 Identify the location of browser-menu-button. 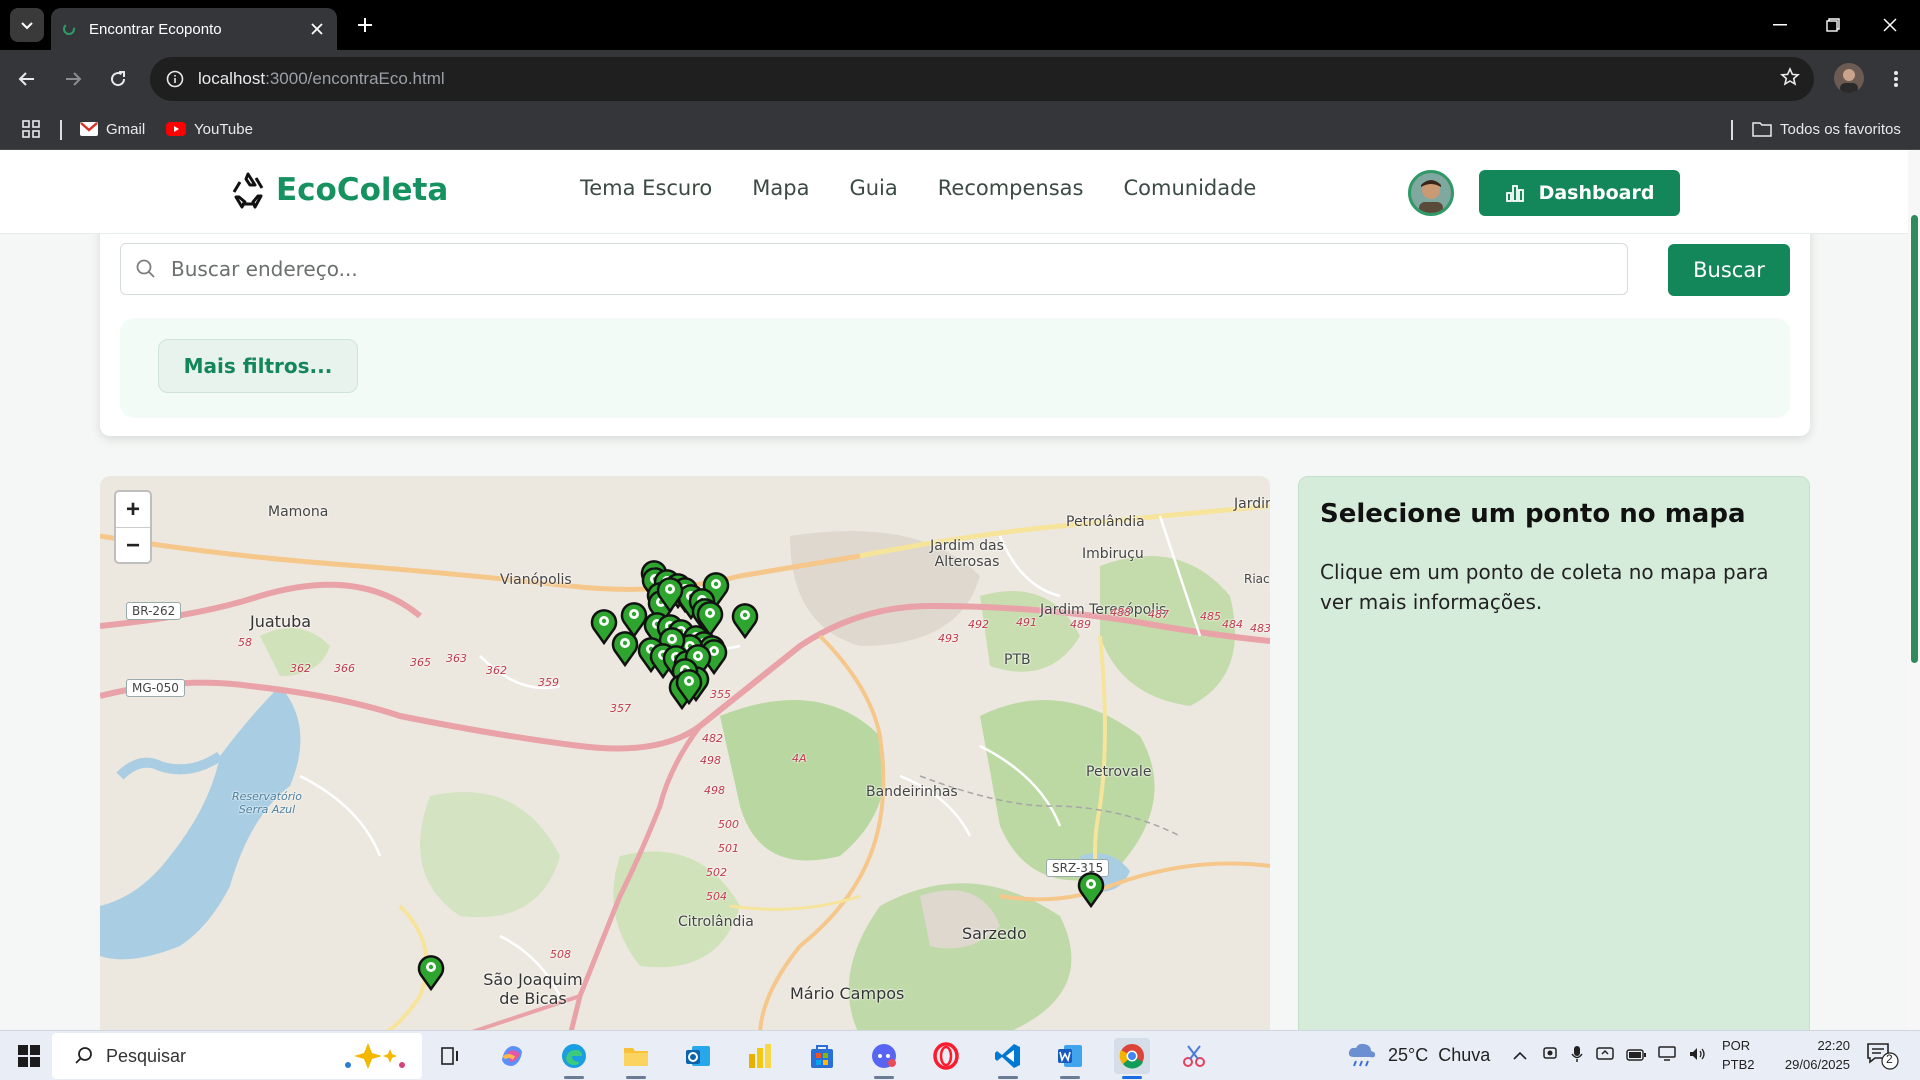
(1896, 79).